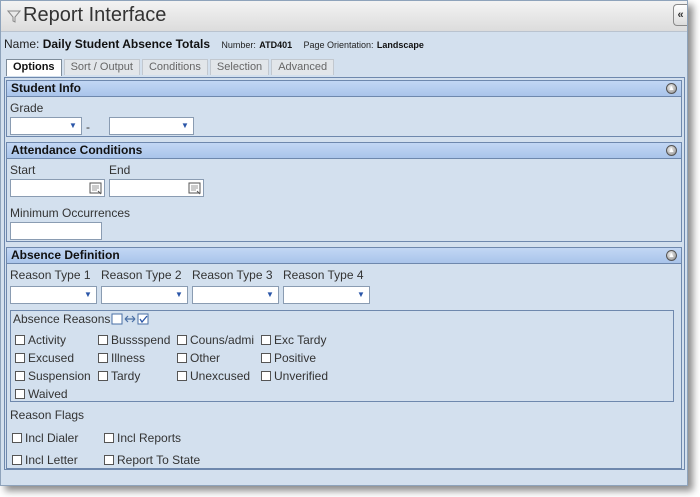 The height and width of the screenshot is (497, 700). I want to click on flag-incl-reports-label: Incl Reports, so click(149, 438).